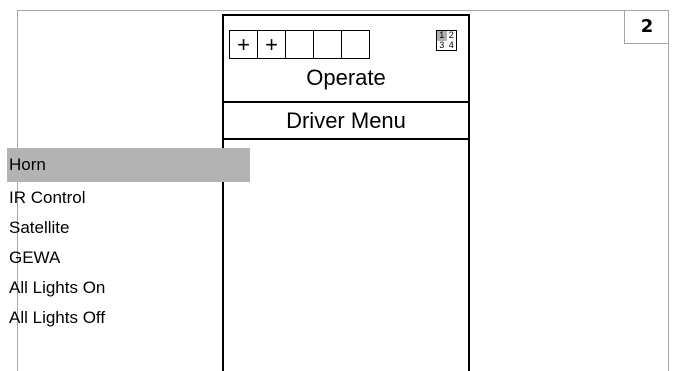 The width and height of the screenshot is (675, 371). What do you see at coordinates (128, 317) in the screenshot?
I see `menu-item-all-lights-off: All Lights Off` at bounding box center [128, 317].